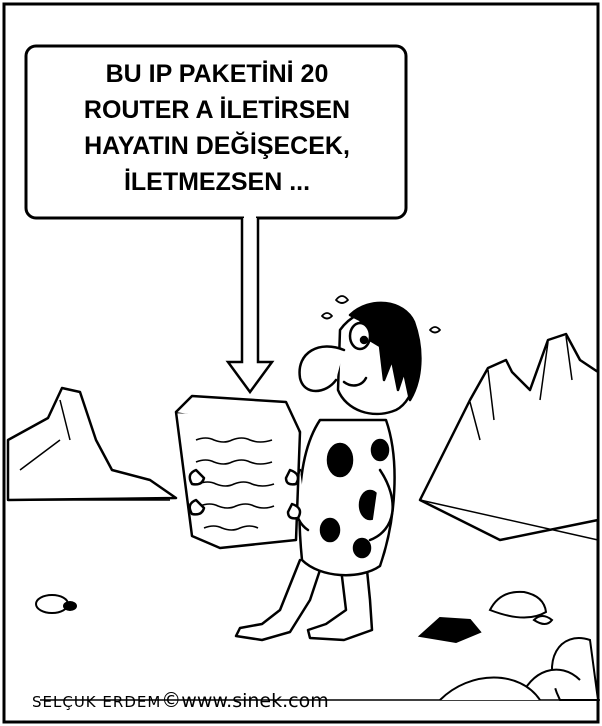 This screenshot has height=726, width=602. Describe the element at coordinates (255, 701) in the screenshot. I see `site-url: www.sinek.com` at that location.